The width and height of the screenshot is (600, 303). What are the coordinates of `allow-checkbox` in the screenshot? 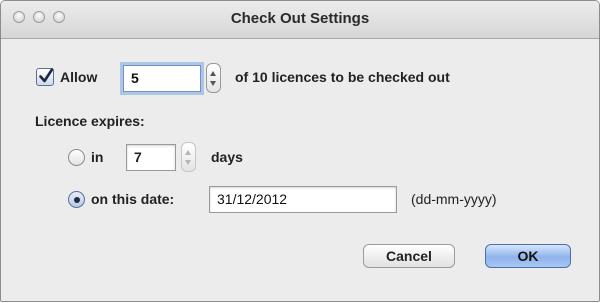 It's located at (45, 77).